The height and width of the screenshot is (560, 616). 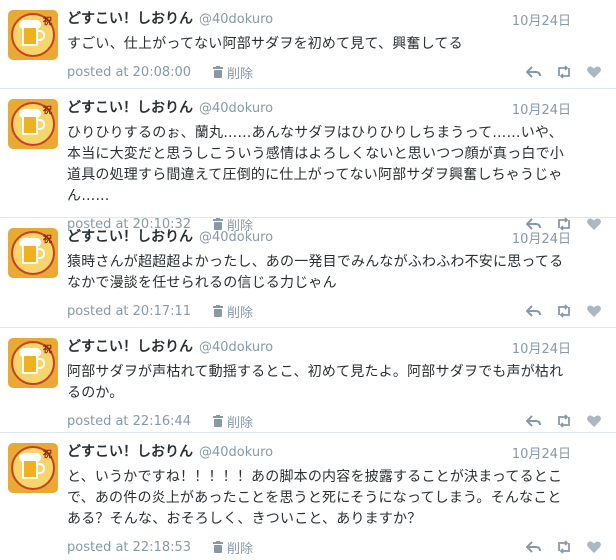 What do you see at coordinates (129, 547) in the screenshot?
I see `posted-time: posted at 22:18:53` at bounding box center [129, 547].